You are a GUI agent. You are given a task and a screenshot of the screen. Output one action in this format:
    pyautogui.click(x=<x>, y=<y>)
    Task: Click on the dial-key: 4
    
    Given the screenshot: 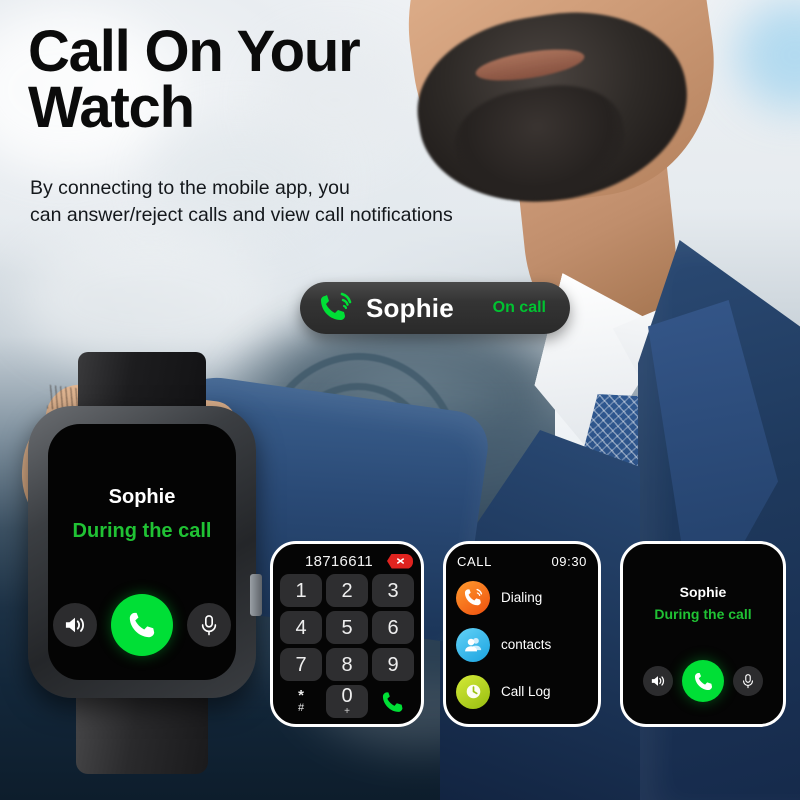 What is the action you would take?
    pyautogui.click(x=301, y=627)
    